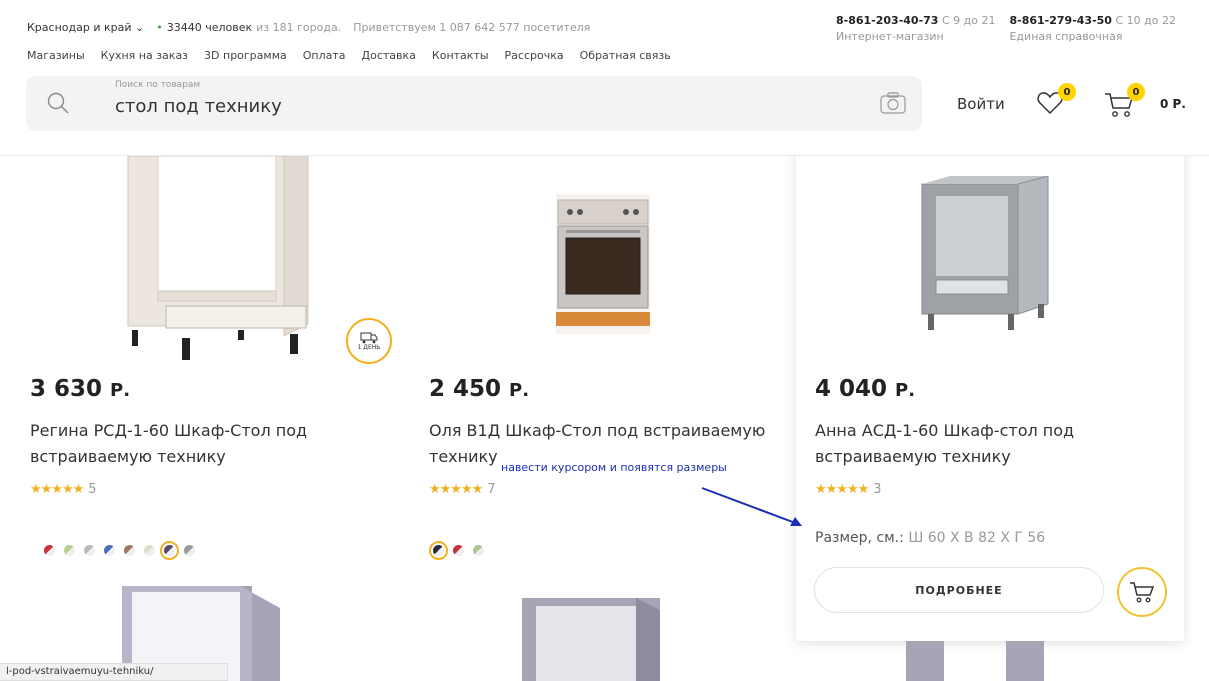  Describe the element at coordinates (92, 489) in the screenshot. I see `review-count: 5` at that location.